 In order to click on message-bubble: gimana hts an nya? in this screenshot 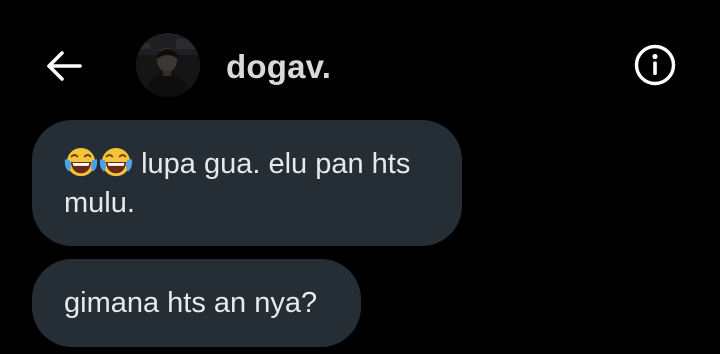, I will do `click(196, 303)`.